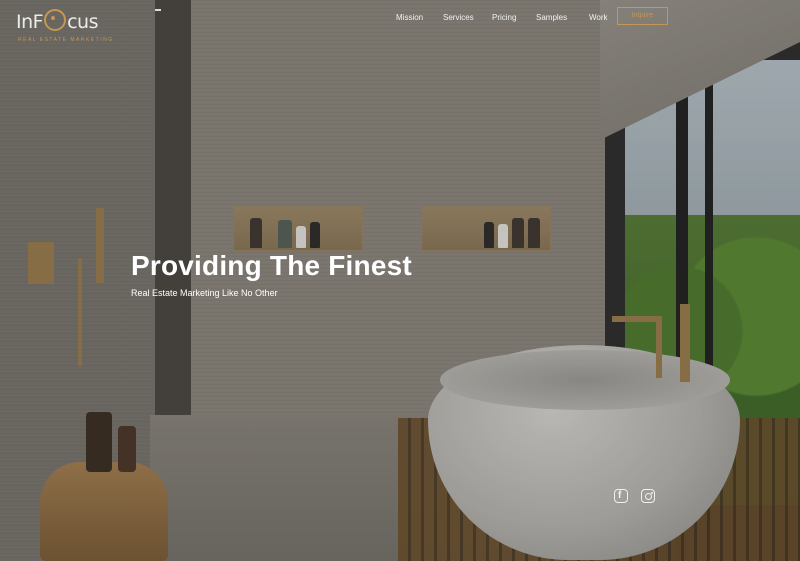 The height and width of the screenshot is (561, 800). Describe the element at coordinates (458, 17) in the screenshot. I see `nav-item-services: Services` at that location.